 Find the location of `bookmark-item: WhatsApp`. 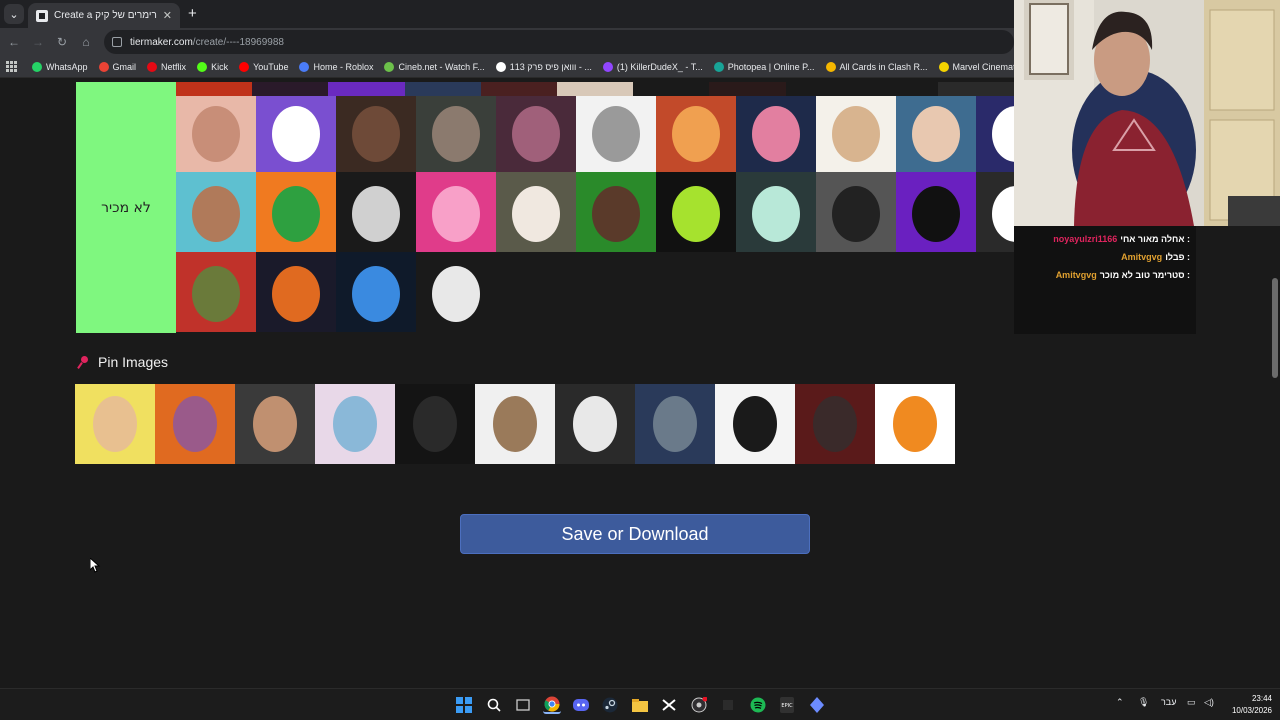

bookmark-item: WhatsApp is located at coordinates (60, 66).